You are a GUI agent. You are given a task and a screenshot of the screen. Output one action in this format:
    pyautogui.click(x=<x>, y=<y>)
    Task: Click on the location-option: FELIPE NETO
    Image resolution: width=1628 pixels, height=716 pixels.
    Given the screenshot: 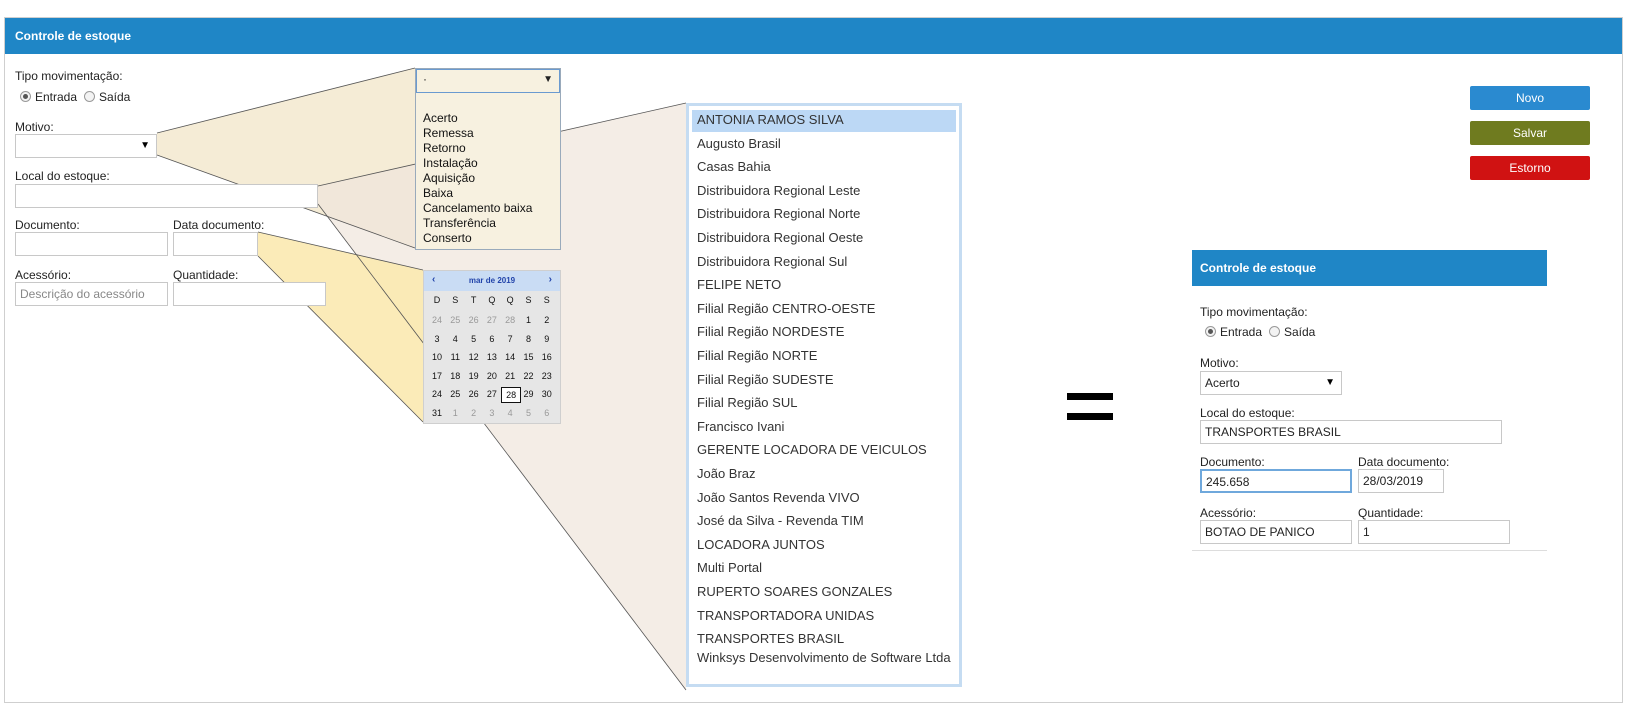 What is the action you would take?
    pyautogui.click(x=739, y=284)
    